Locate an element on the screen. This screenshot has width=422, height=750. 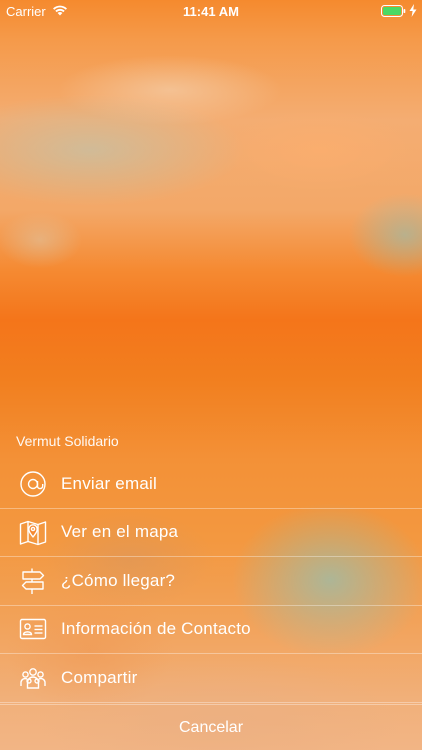
charging-bolt-icon is located at coordinates (413, 10).